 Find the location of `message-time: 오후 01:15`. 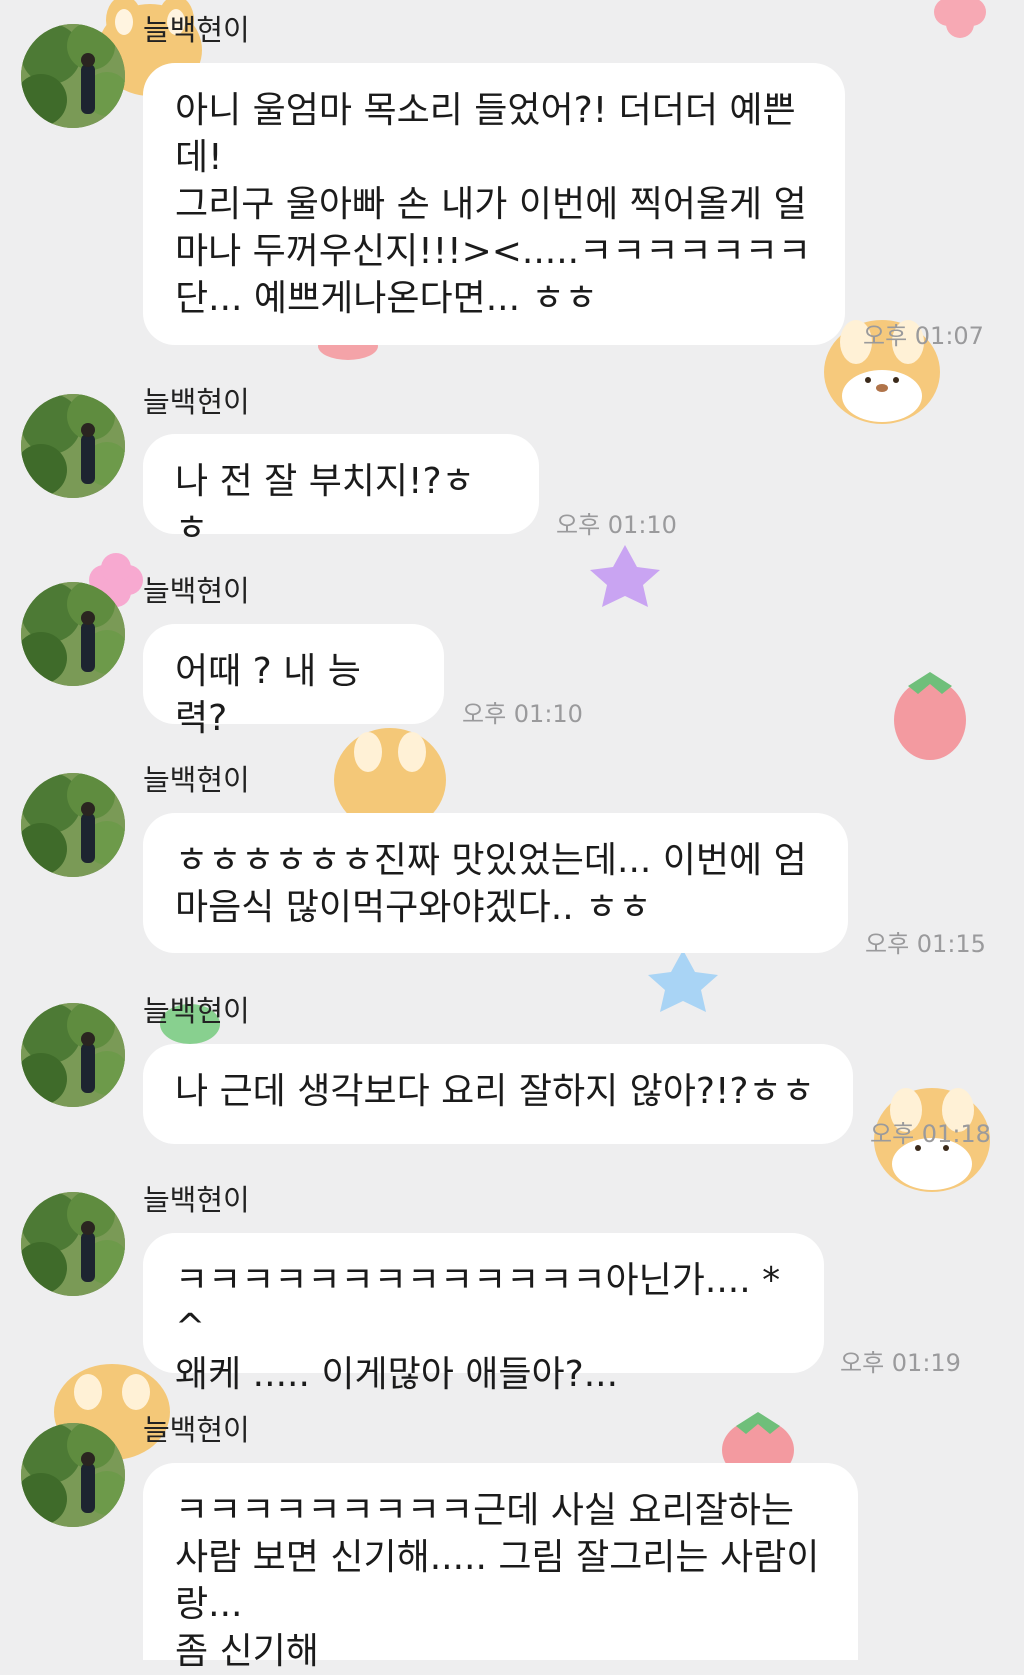

message-time: 오후 01:15 is located at coordinates (925, 944).